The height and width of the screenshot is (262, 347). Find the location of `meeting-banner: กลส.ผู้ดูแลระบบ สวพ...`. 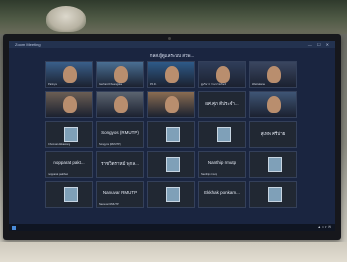

meeting-banner: กลส.ผู้ดูแลระบบ สวพ... is located at coordinates (172, 55).